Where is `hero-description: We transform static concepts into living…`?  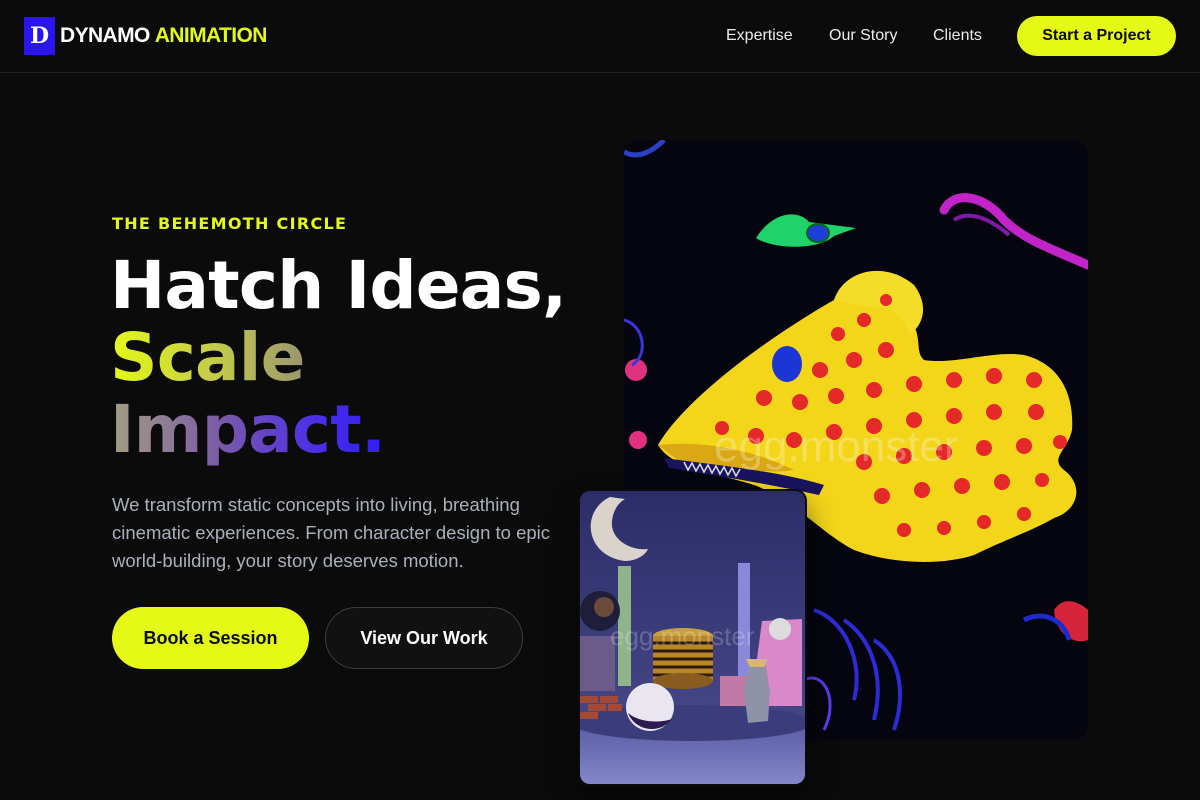
hero-description: We transform static concepts into living… is located at coordinates (331, 532).